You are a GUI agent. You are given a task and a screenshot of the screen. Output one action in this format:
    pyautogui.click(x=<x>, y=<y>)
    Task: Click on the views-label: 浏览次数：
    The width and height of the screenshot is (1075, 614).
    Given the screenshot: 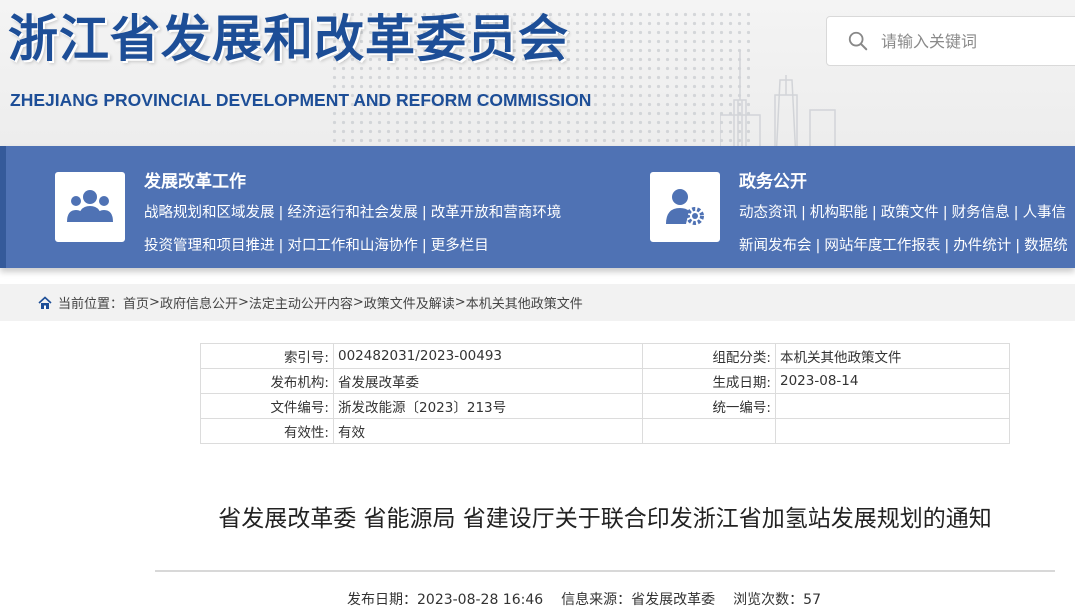 What is the action you would take?
    pyautogui.click(x=768, y=600)
    